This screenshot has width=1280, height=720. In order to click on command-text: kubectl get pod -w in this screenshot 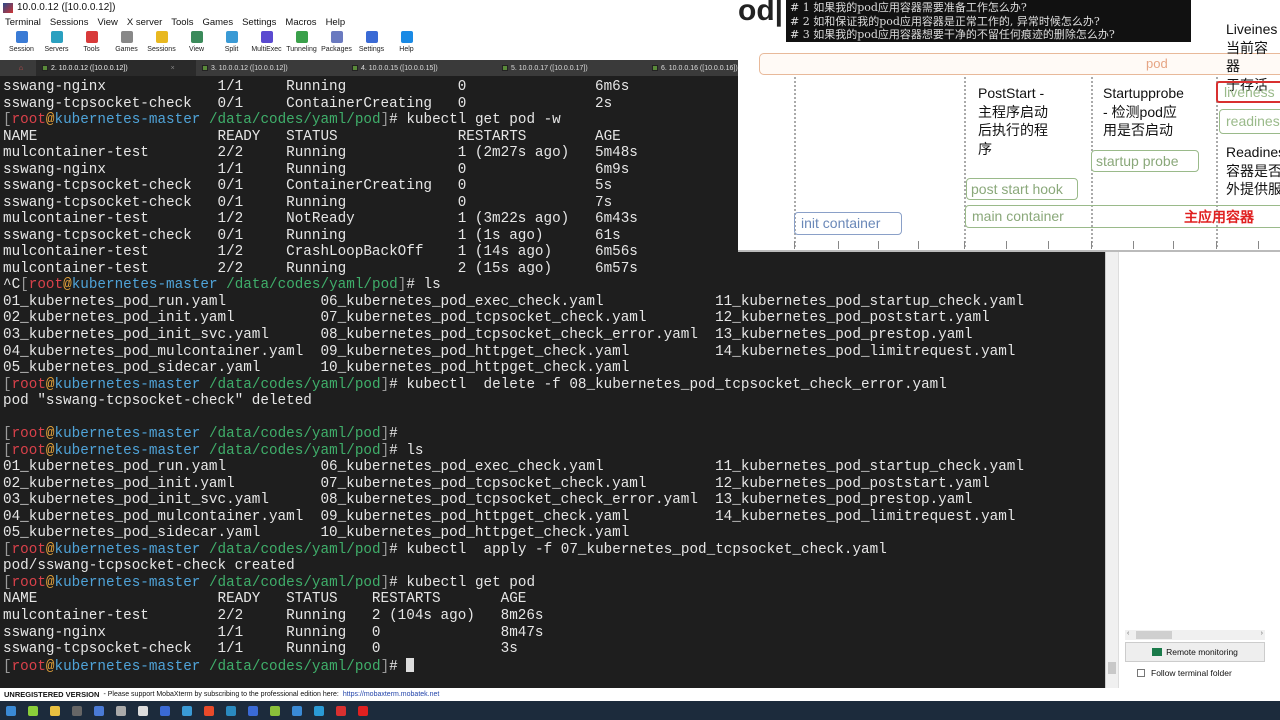, I will do `click(483, 120)`.